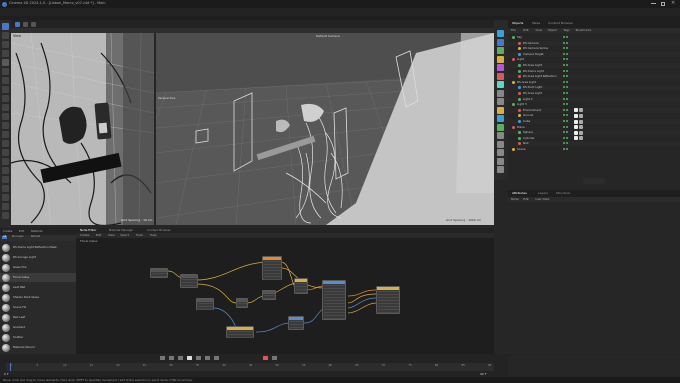 The width and height of the screenshot is (680, 383). What do you see at coordinates (5, 35) in the screenshot?
I see `cube-icon` at bounding box center [5, 35].